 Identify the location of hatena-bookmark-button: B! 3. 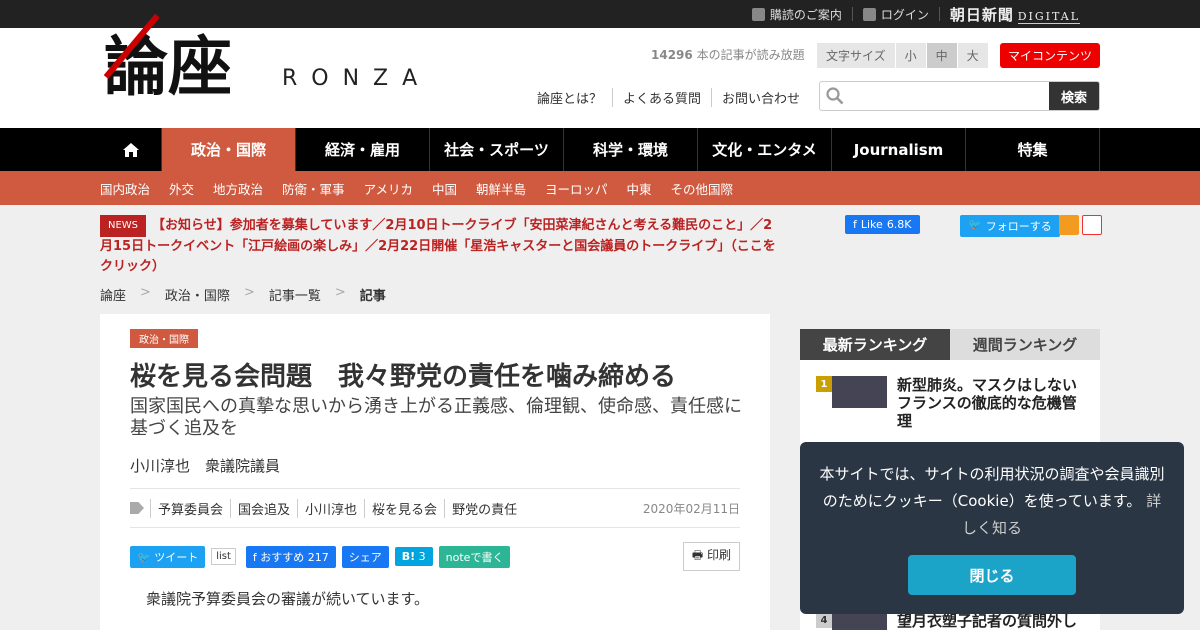
(413, 556).